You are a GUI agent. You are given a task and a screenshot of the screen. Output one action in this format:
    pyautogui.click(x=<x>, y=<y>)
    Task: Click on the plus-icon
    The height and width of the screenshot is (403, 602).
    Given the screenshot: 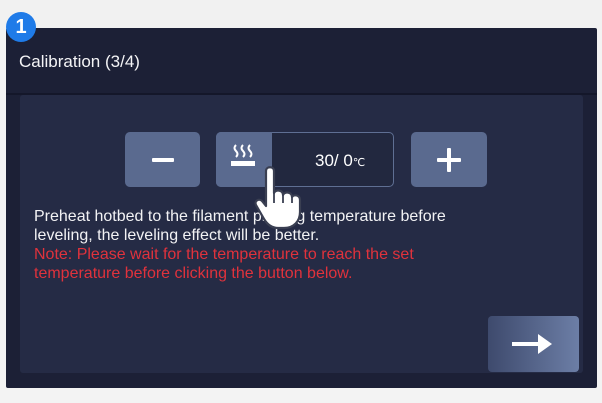 What is the action you would take?
    pyautogui.click(x=449, y=159)
    